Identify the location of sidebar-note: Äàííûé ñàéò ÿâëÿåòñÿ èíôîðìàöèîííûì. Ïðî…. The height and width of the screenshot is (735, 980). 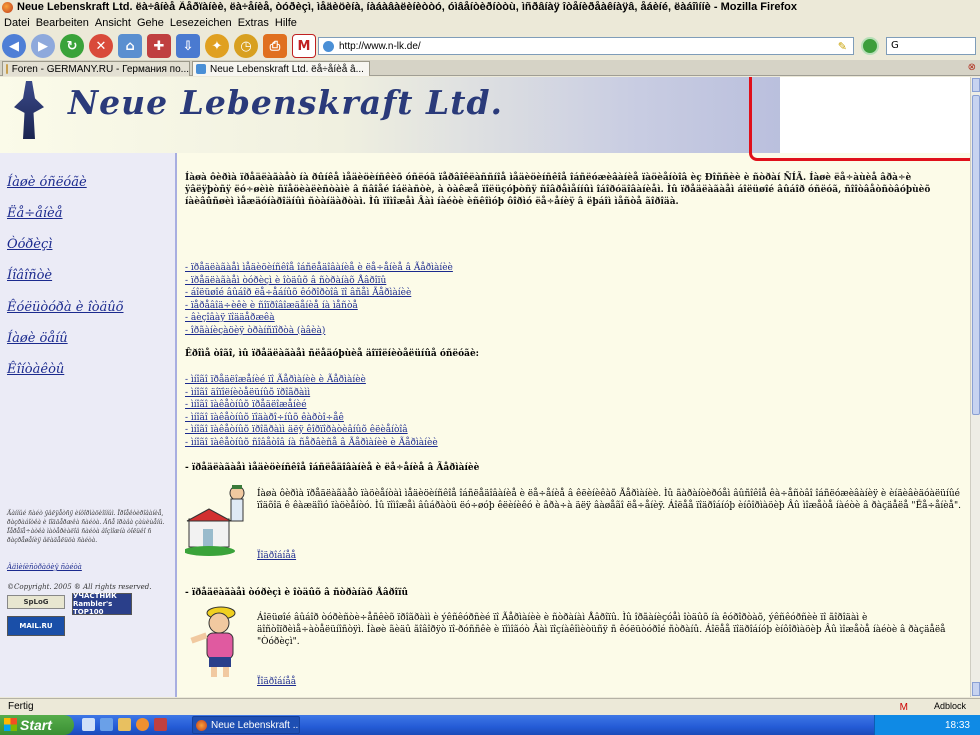
(86, 527).